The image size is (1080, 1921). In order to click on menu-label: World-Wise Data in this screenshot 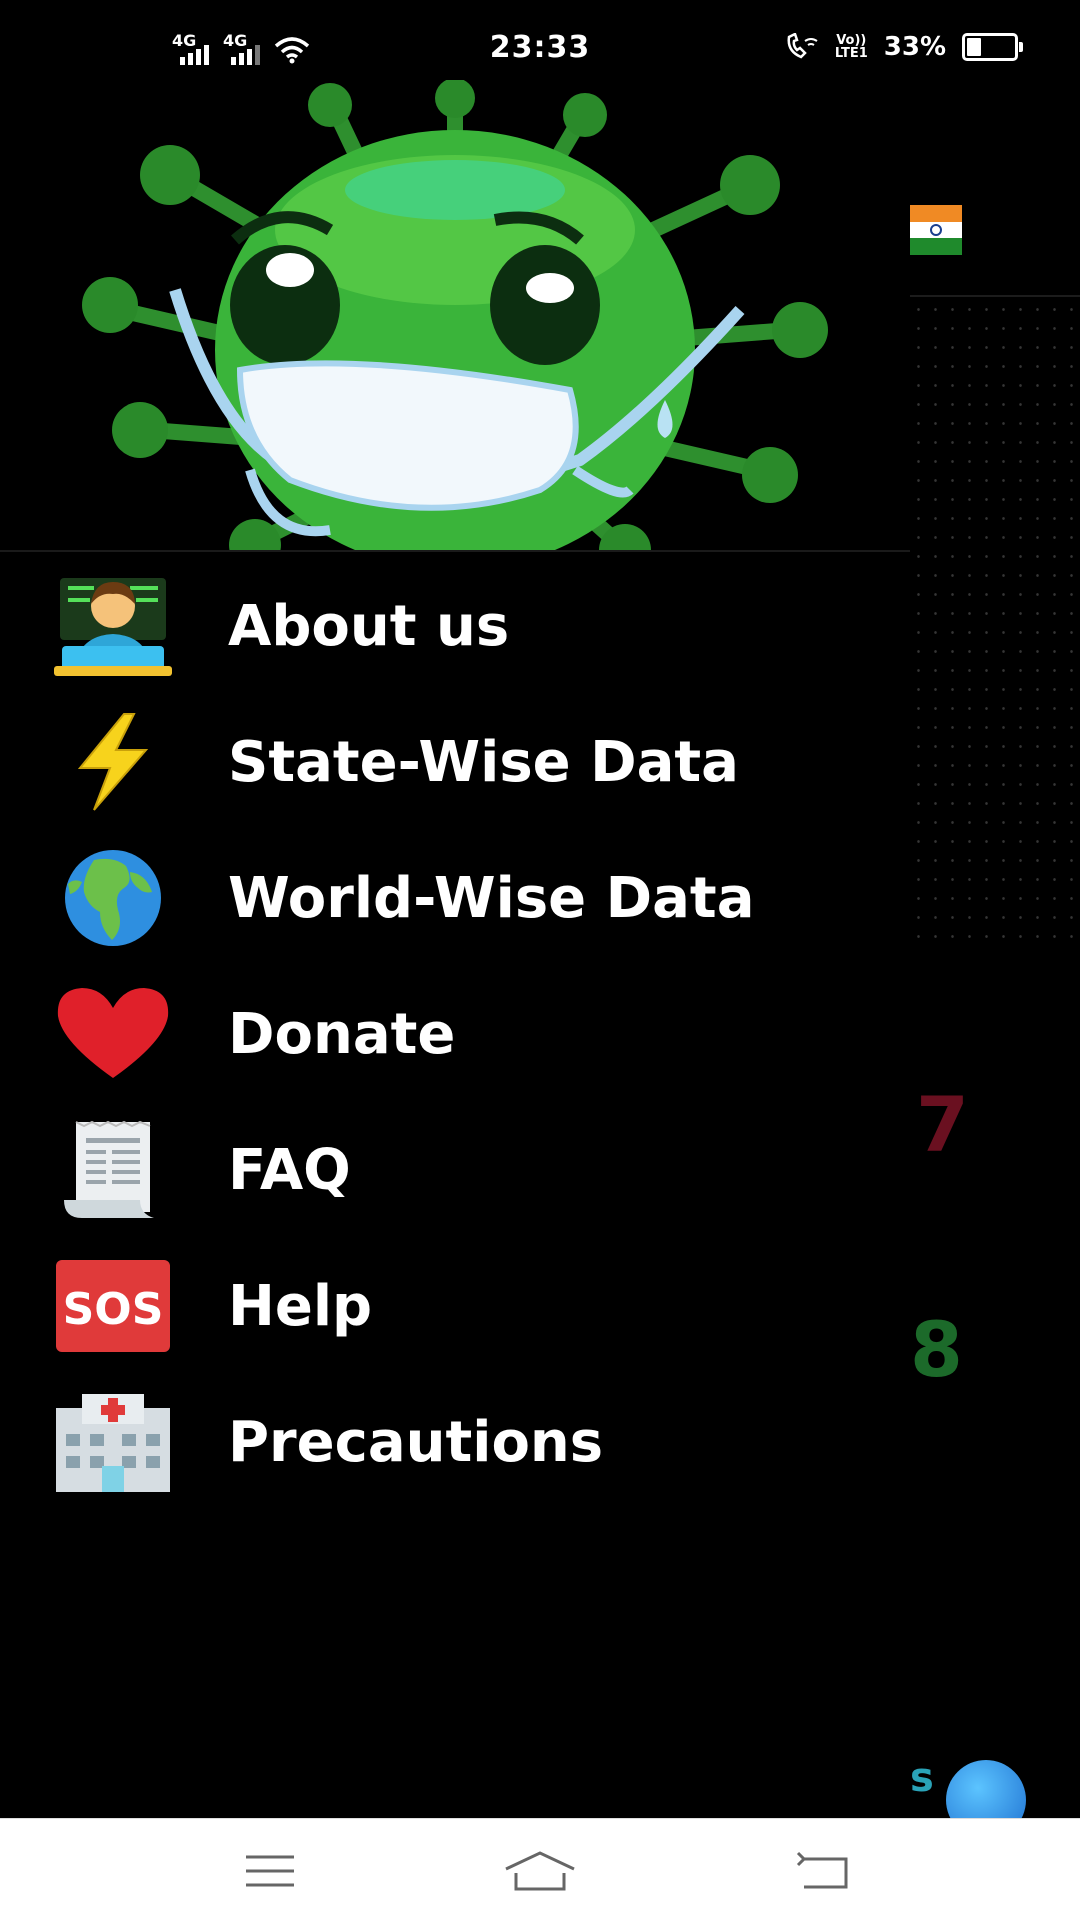, I will do `click(491, 898)`.